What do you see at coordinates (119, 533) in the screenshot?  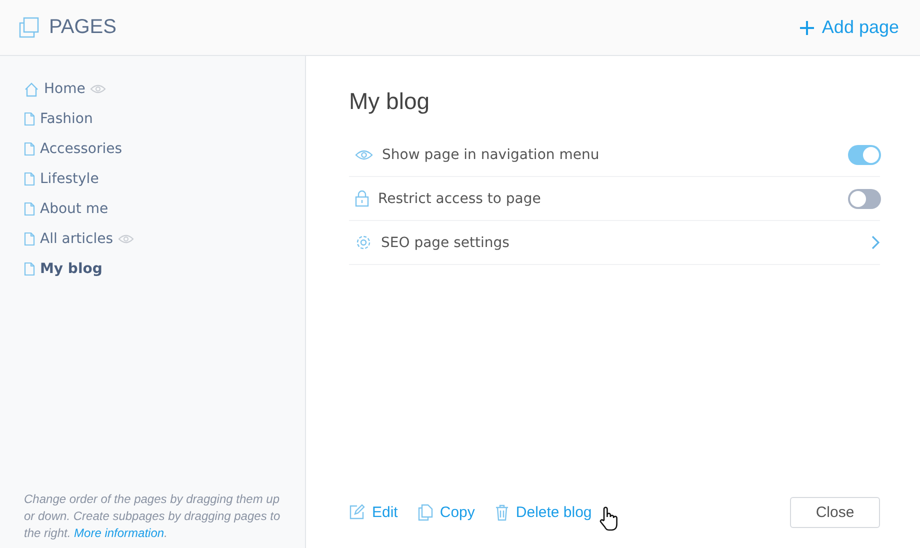 I see `more-information-link: More information` at bounding box center [119, 533].